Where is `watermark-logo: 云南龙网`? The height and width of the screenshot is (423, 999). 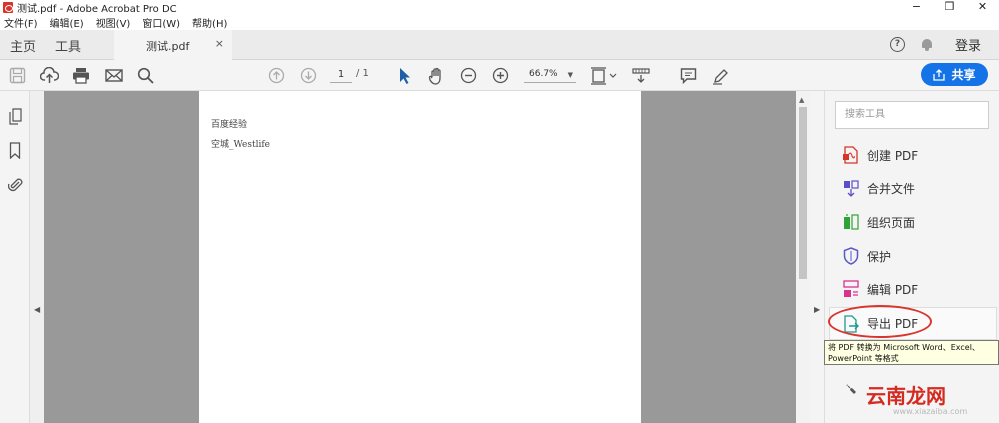
watermark-logo: 云南龙网 is located at coordinates (906, 396).